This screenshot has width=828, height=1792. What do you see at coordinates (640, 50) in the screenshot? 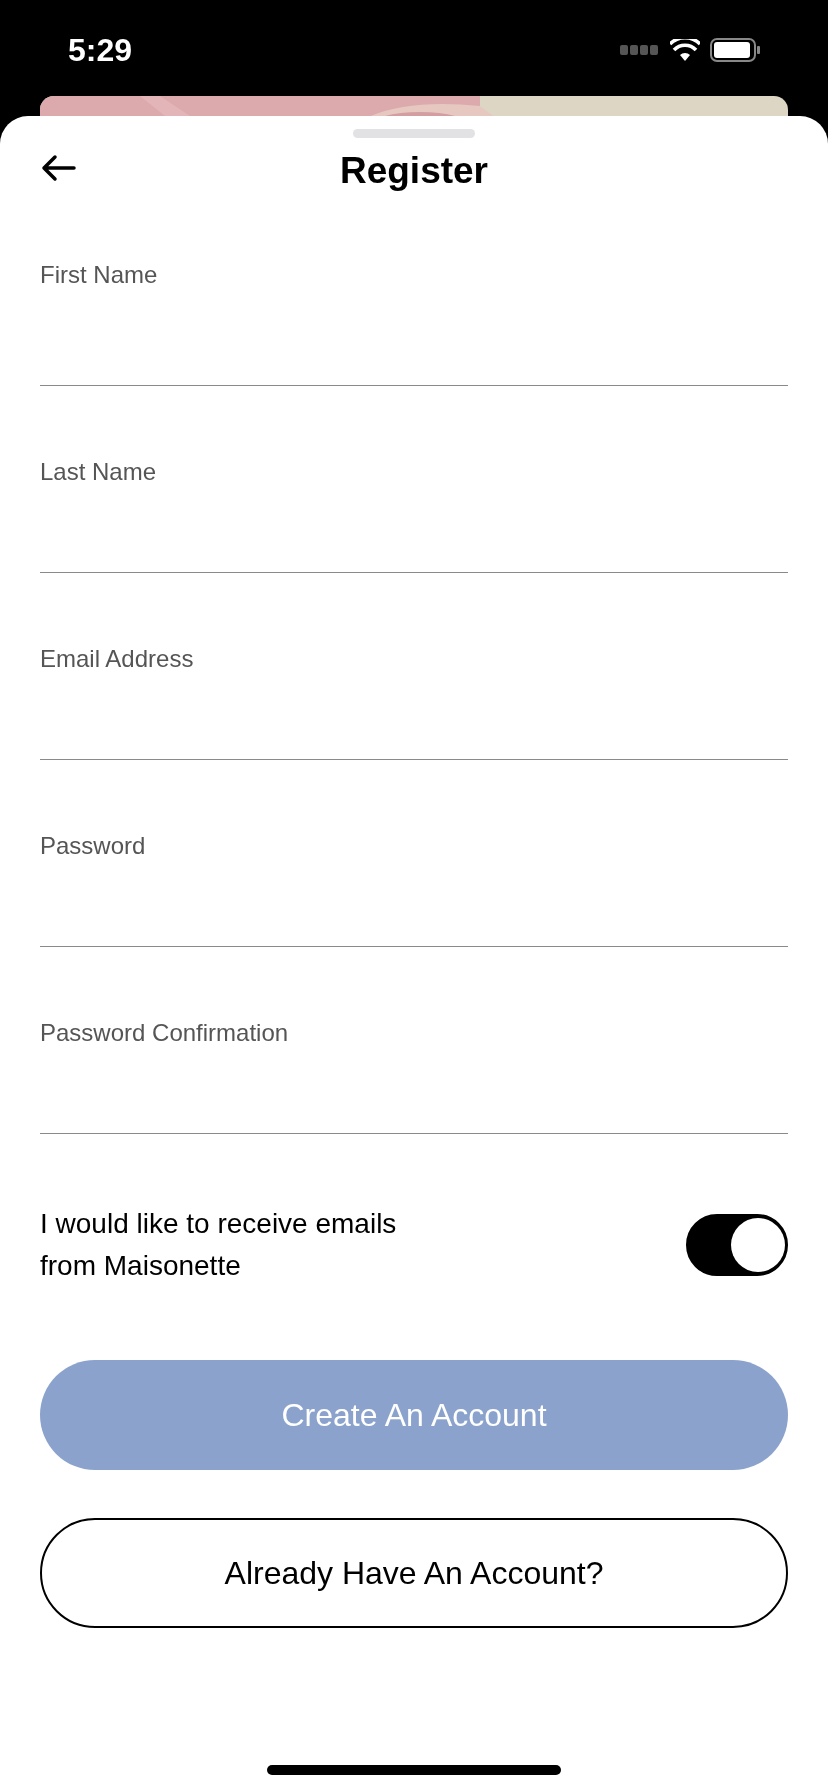
I see `signal-icon` at bounding box center [640, 50].